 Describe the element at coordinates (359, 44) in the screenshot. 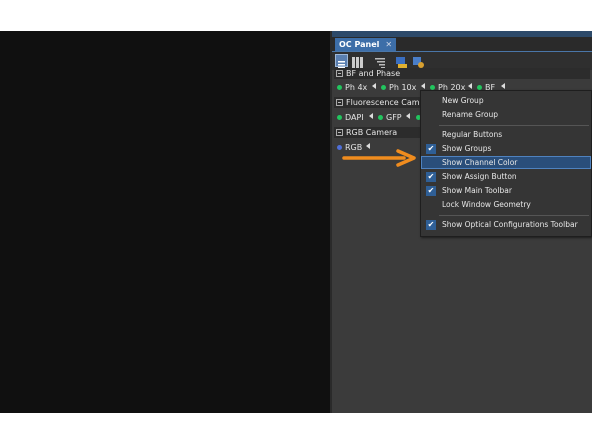

I see `tab-label: OC Panel` at that location.